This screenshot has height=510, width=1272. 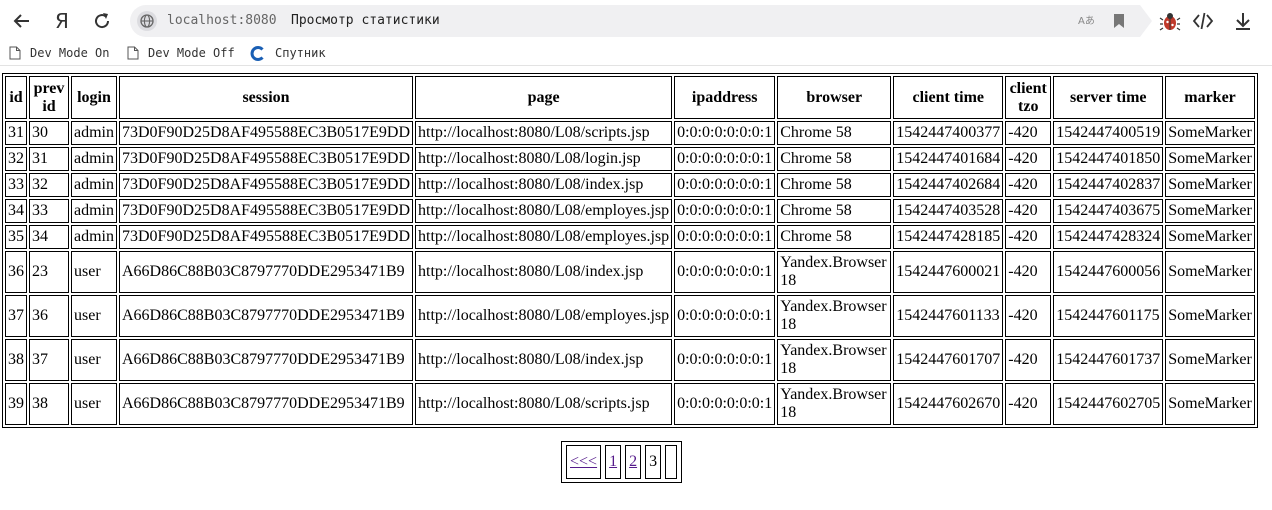 I want to click on reload-button, so click(x=102, y=21).